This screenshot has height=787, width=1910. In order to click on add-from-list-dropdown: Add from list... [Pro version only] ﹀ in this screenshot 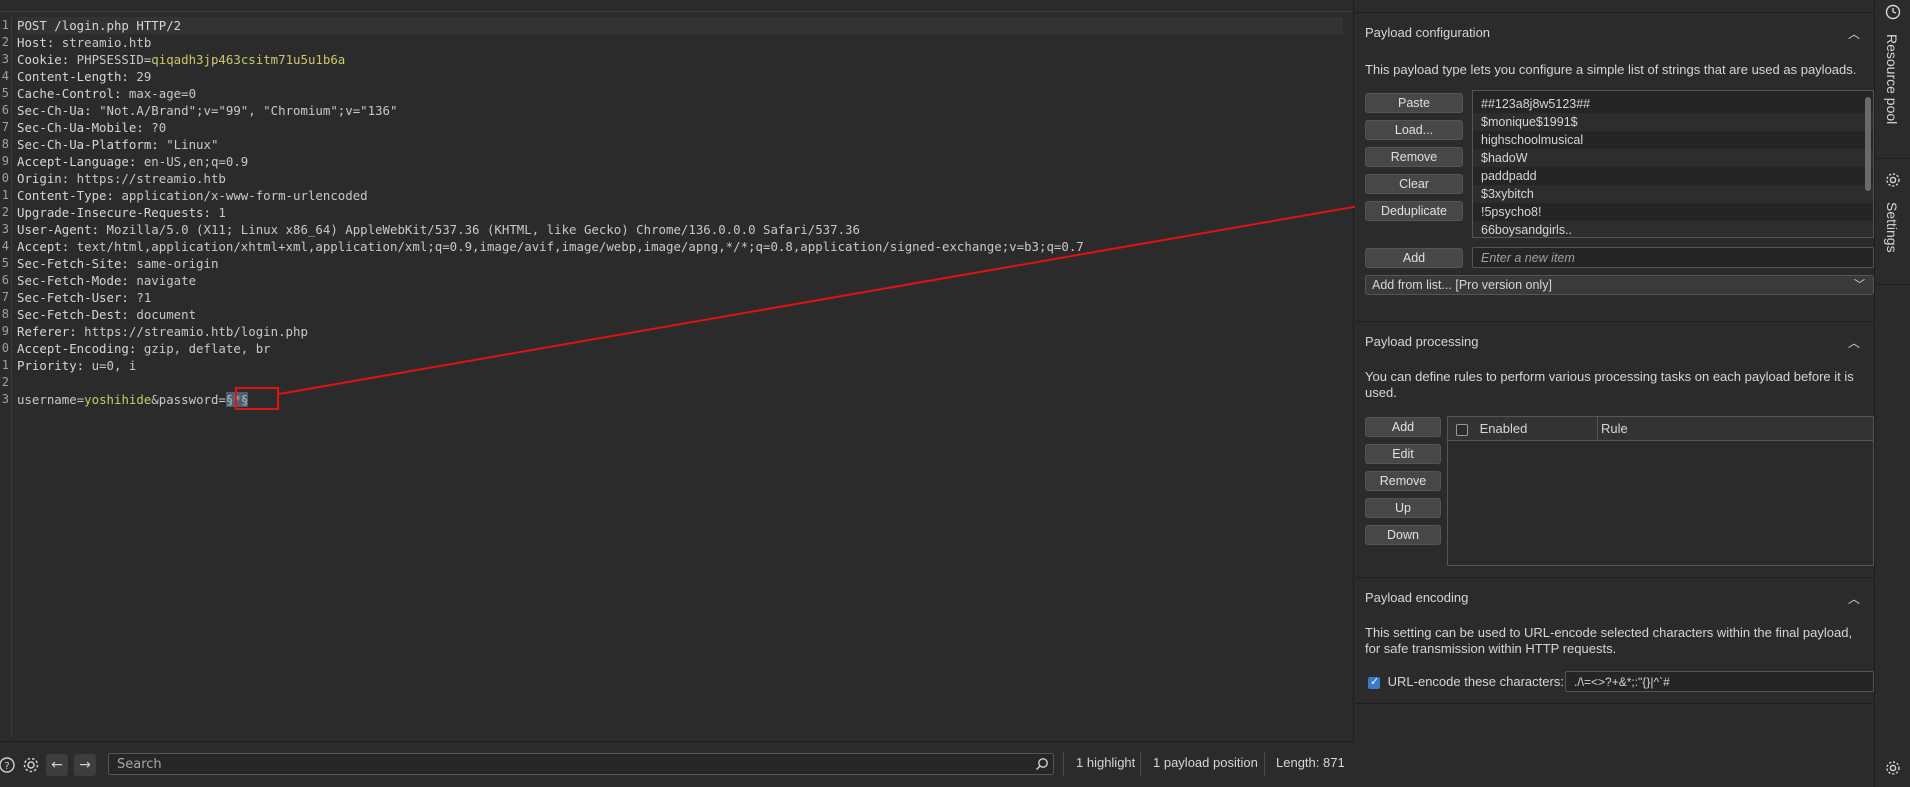, I will do `click(1619, 285)`.